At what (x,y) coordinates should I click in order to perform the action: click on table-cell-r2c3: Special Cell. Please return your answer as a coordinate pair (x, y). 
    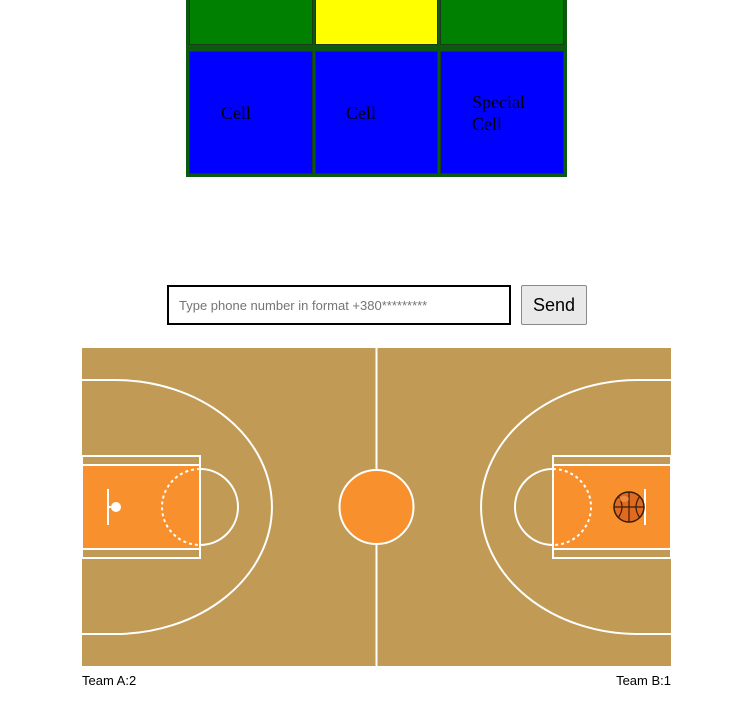
    Looking at the image, I should click on (502, 112).